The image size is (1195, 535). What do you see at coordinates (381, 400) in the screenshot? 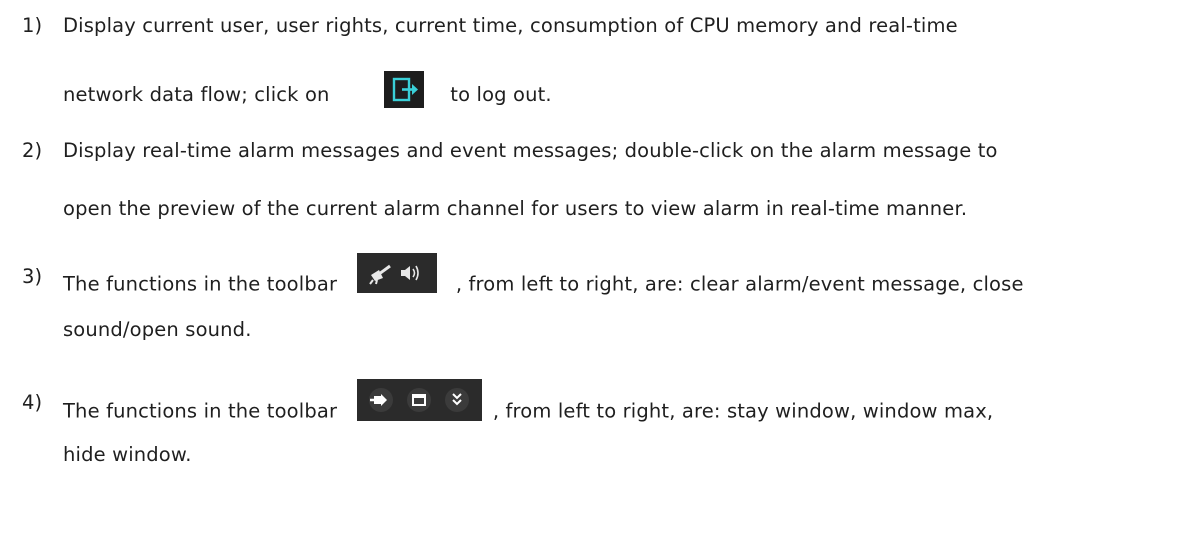
I see `pin-icon` at bounding box center [381, 400].